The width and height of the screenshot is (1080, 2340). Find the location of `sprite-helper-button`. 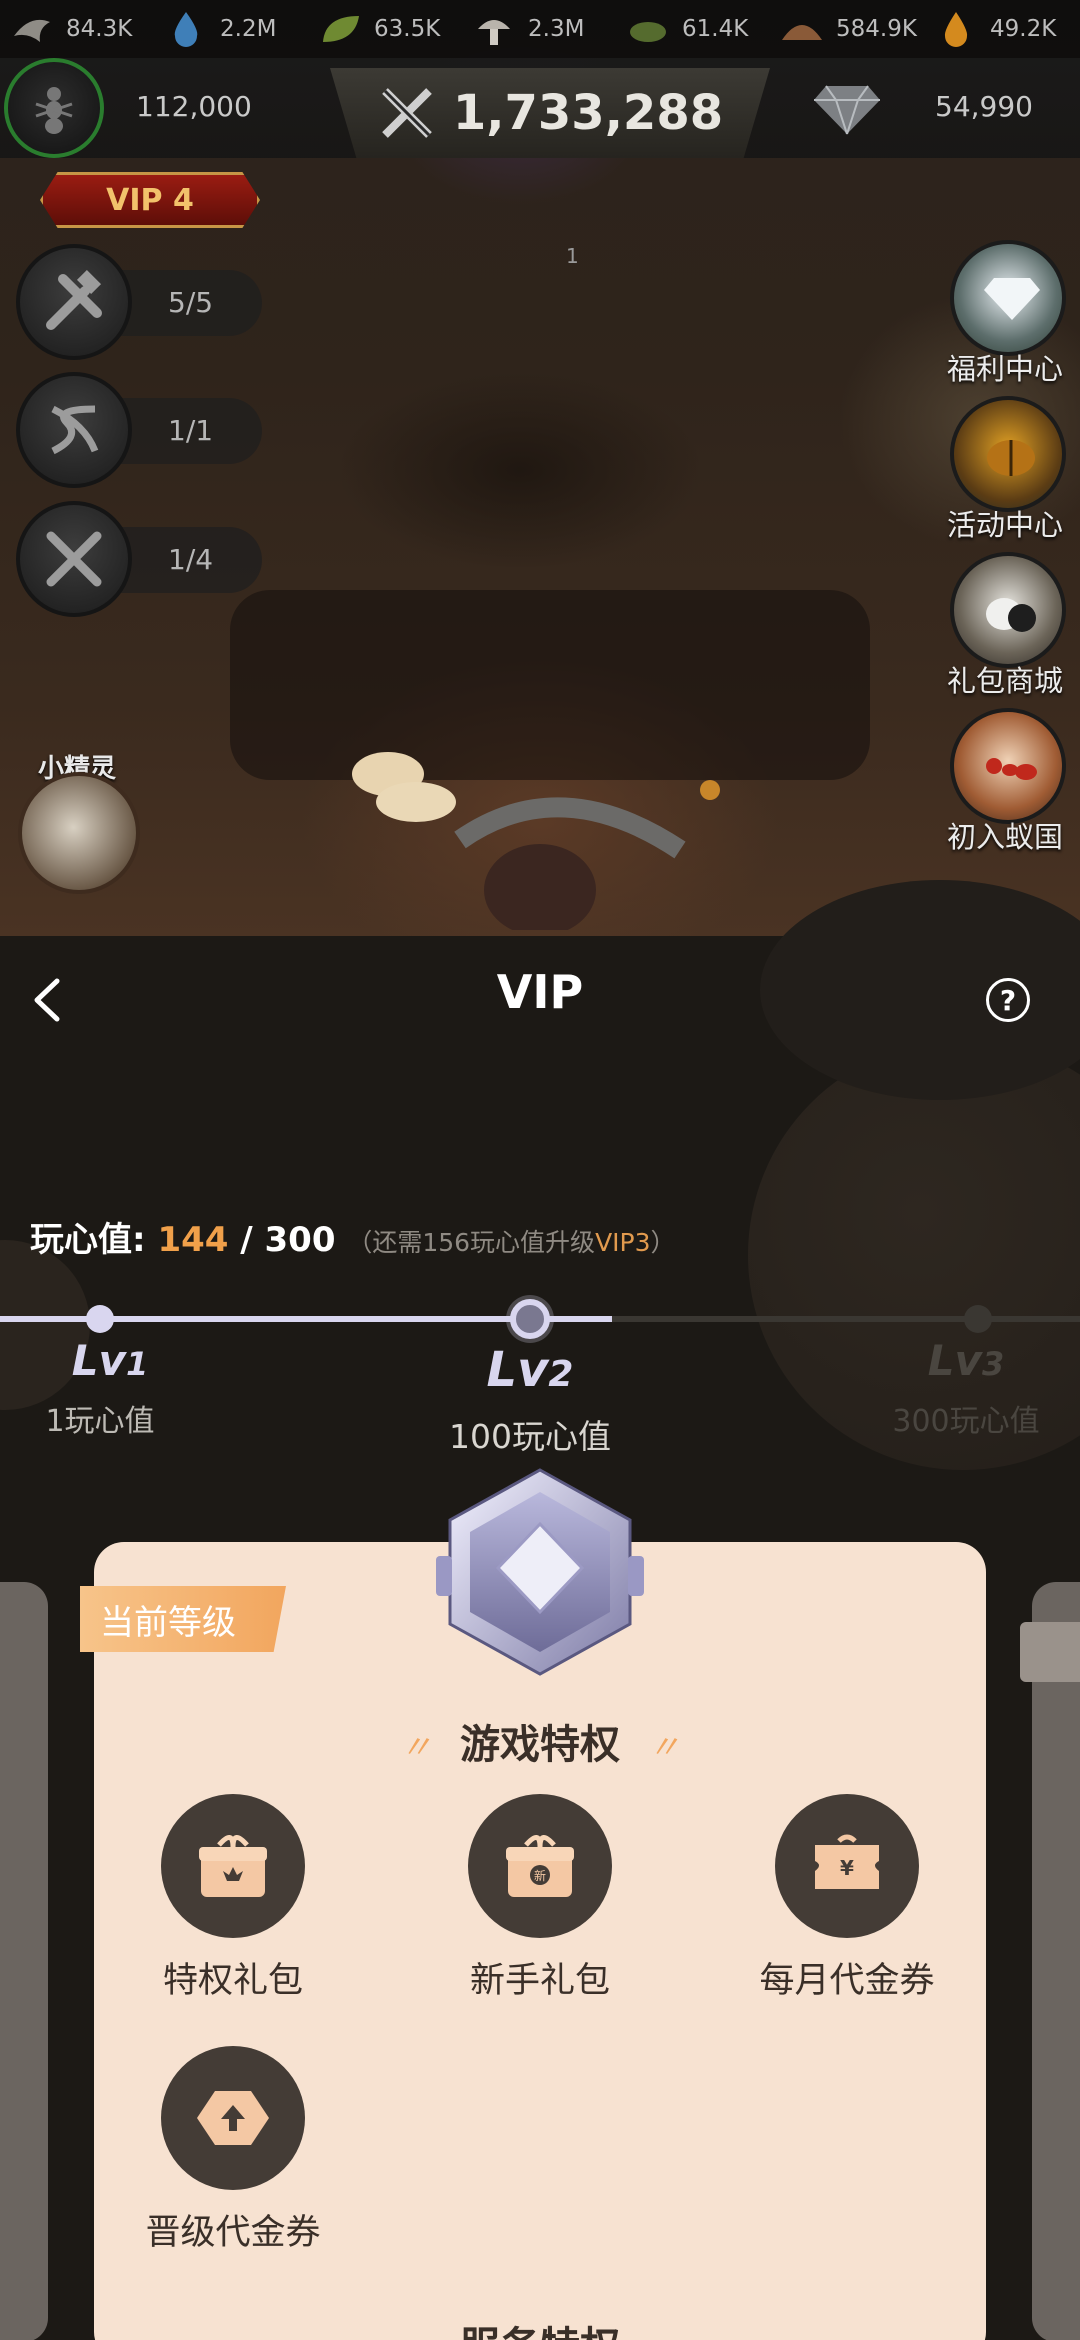

sprite-helper-button is located at coordinates (79, 833).